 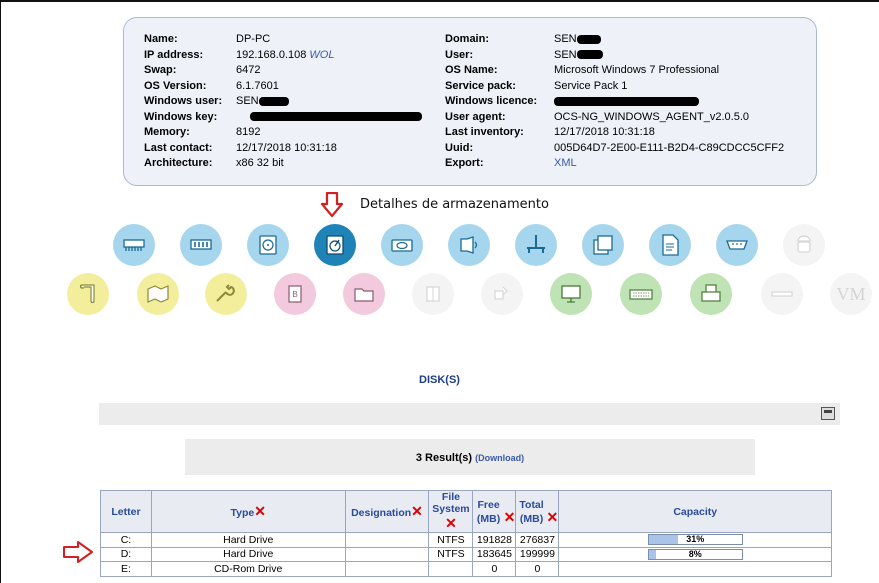 What do you see at coordinates (499, 458) in the screenshot?
I see `download-link: (Download)` at bounding box center [499, 458].